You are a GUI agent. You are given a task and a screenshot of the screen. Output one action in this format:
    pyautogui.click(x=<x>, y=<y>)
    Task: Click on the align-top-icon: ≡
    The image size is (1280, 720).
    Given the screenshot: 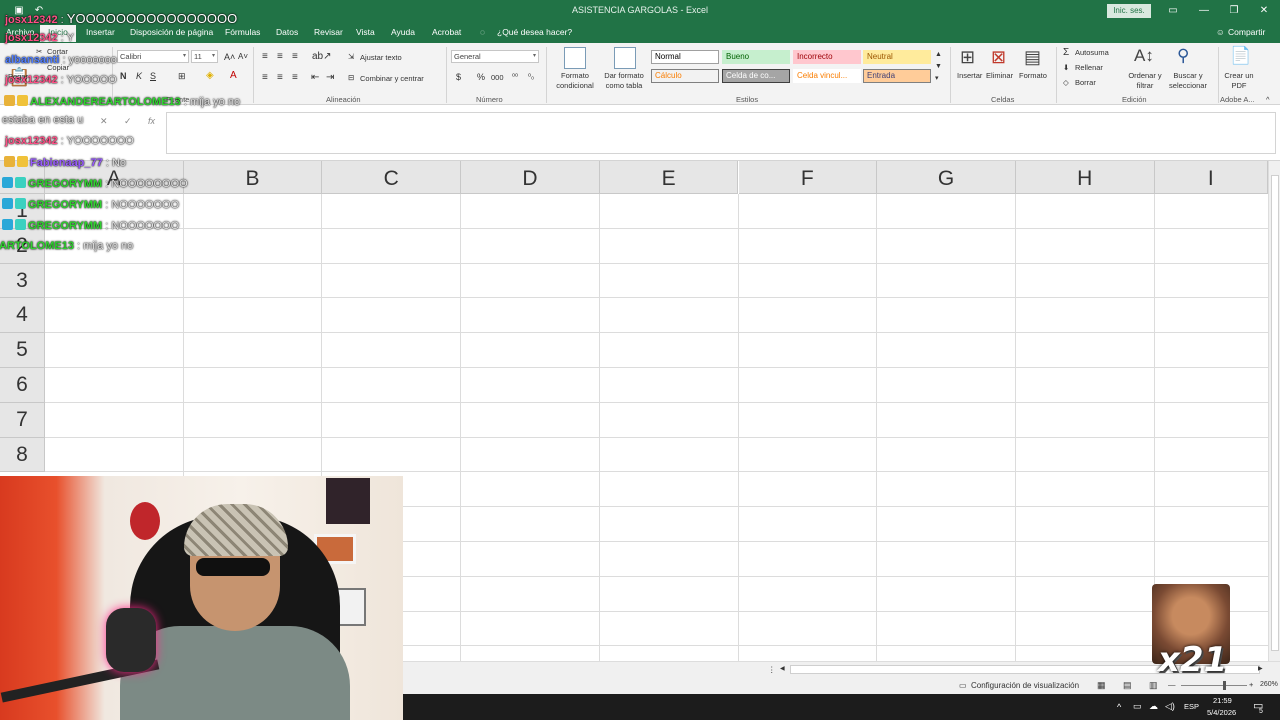 What is the action you would take?
    pyautogui.click(x=265, y=56)
    